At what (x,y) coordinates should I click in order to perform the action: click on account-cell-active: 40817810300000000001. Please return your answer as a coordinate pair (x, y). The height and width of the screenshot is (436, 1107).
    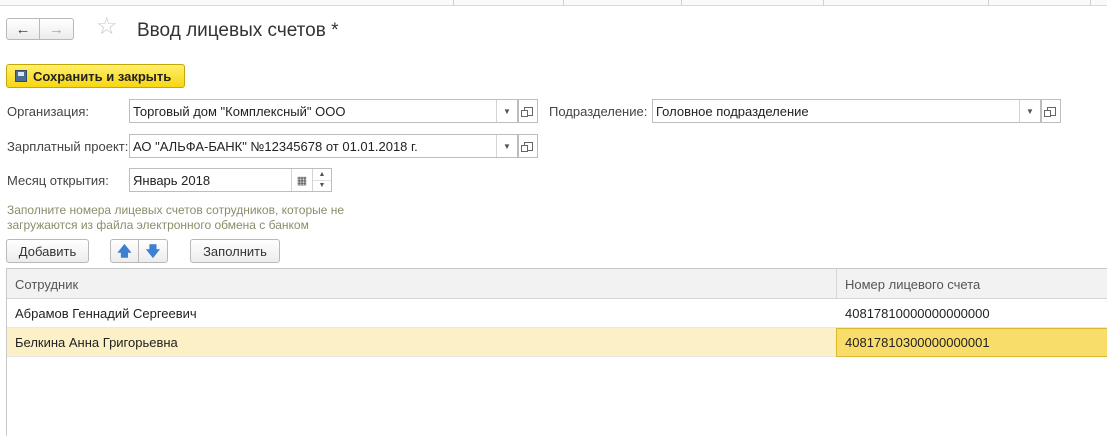
    Looking at the image, I should click on (971, 342).